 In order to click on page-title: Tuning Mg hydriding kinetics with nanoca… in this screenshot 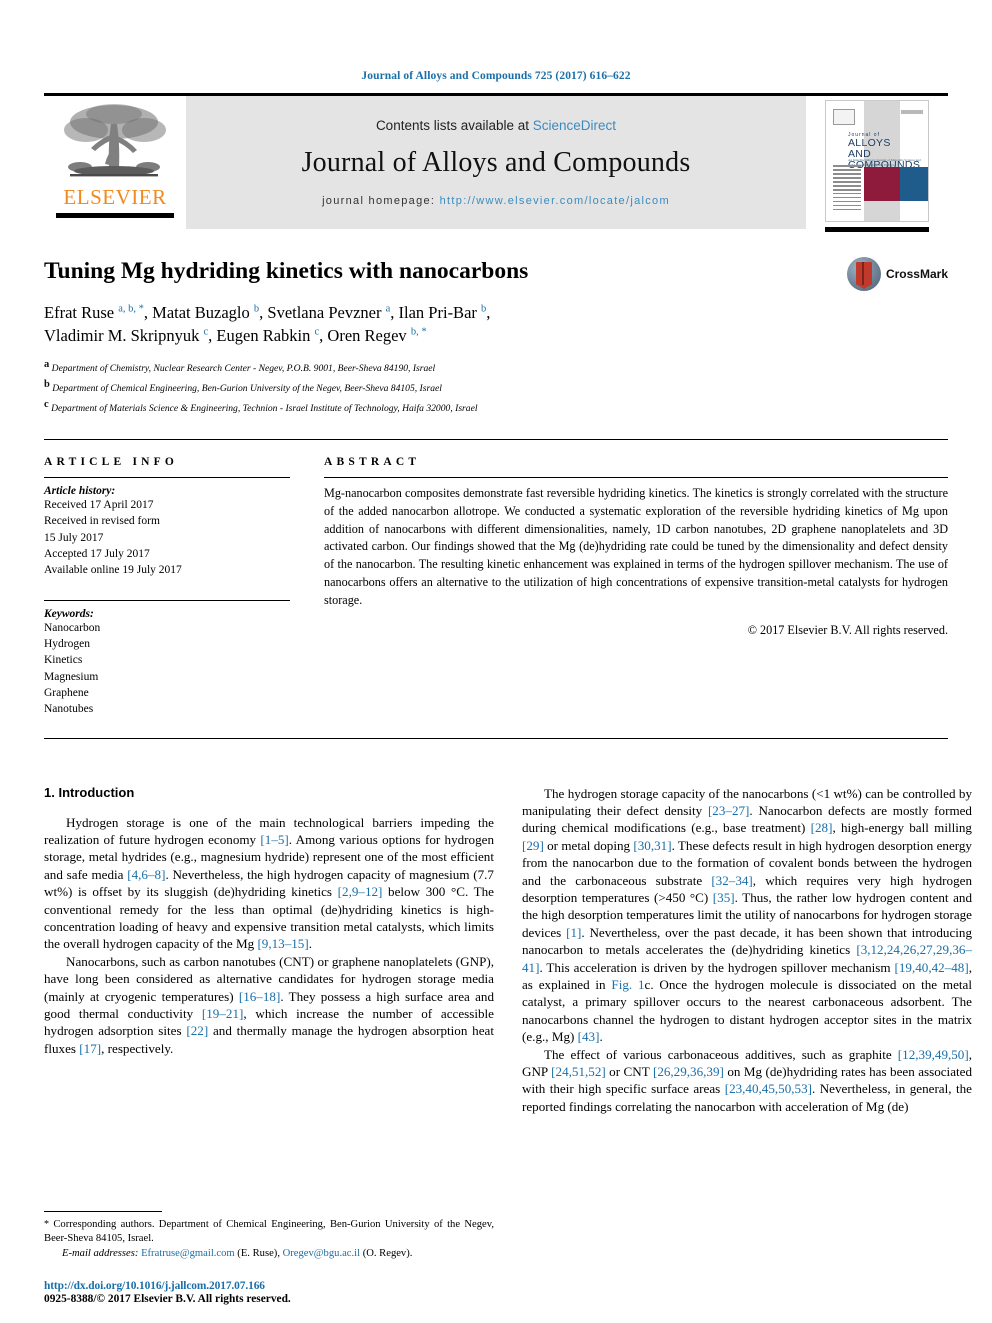, I will do `click(286, 271)`.